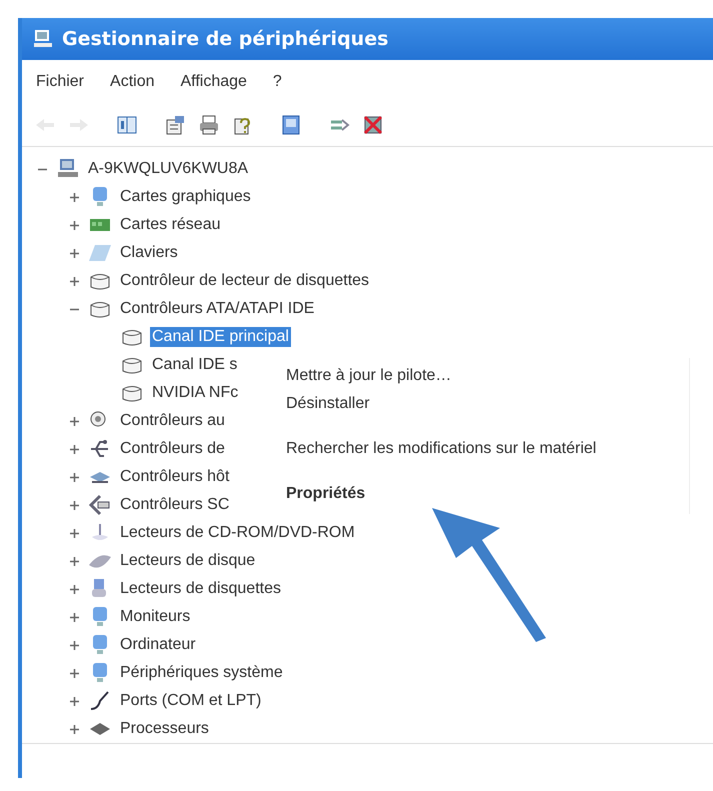 The height and width of the screenshot is (791, 713). I want to click on tree-item: Contrôleurs hôt, so click(175, 477).